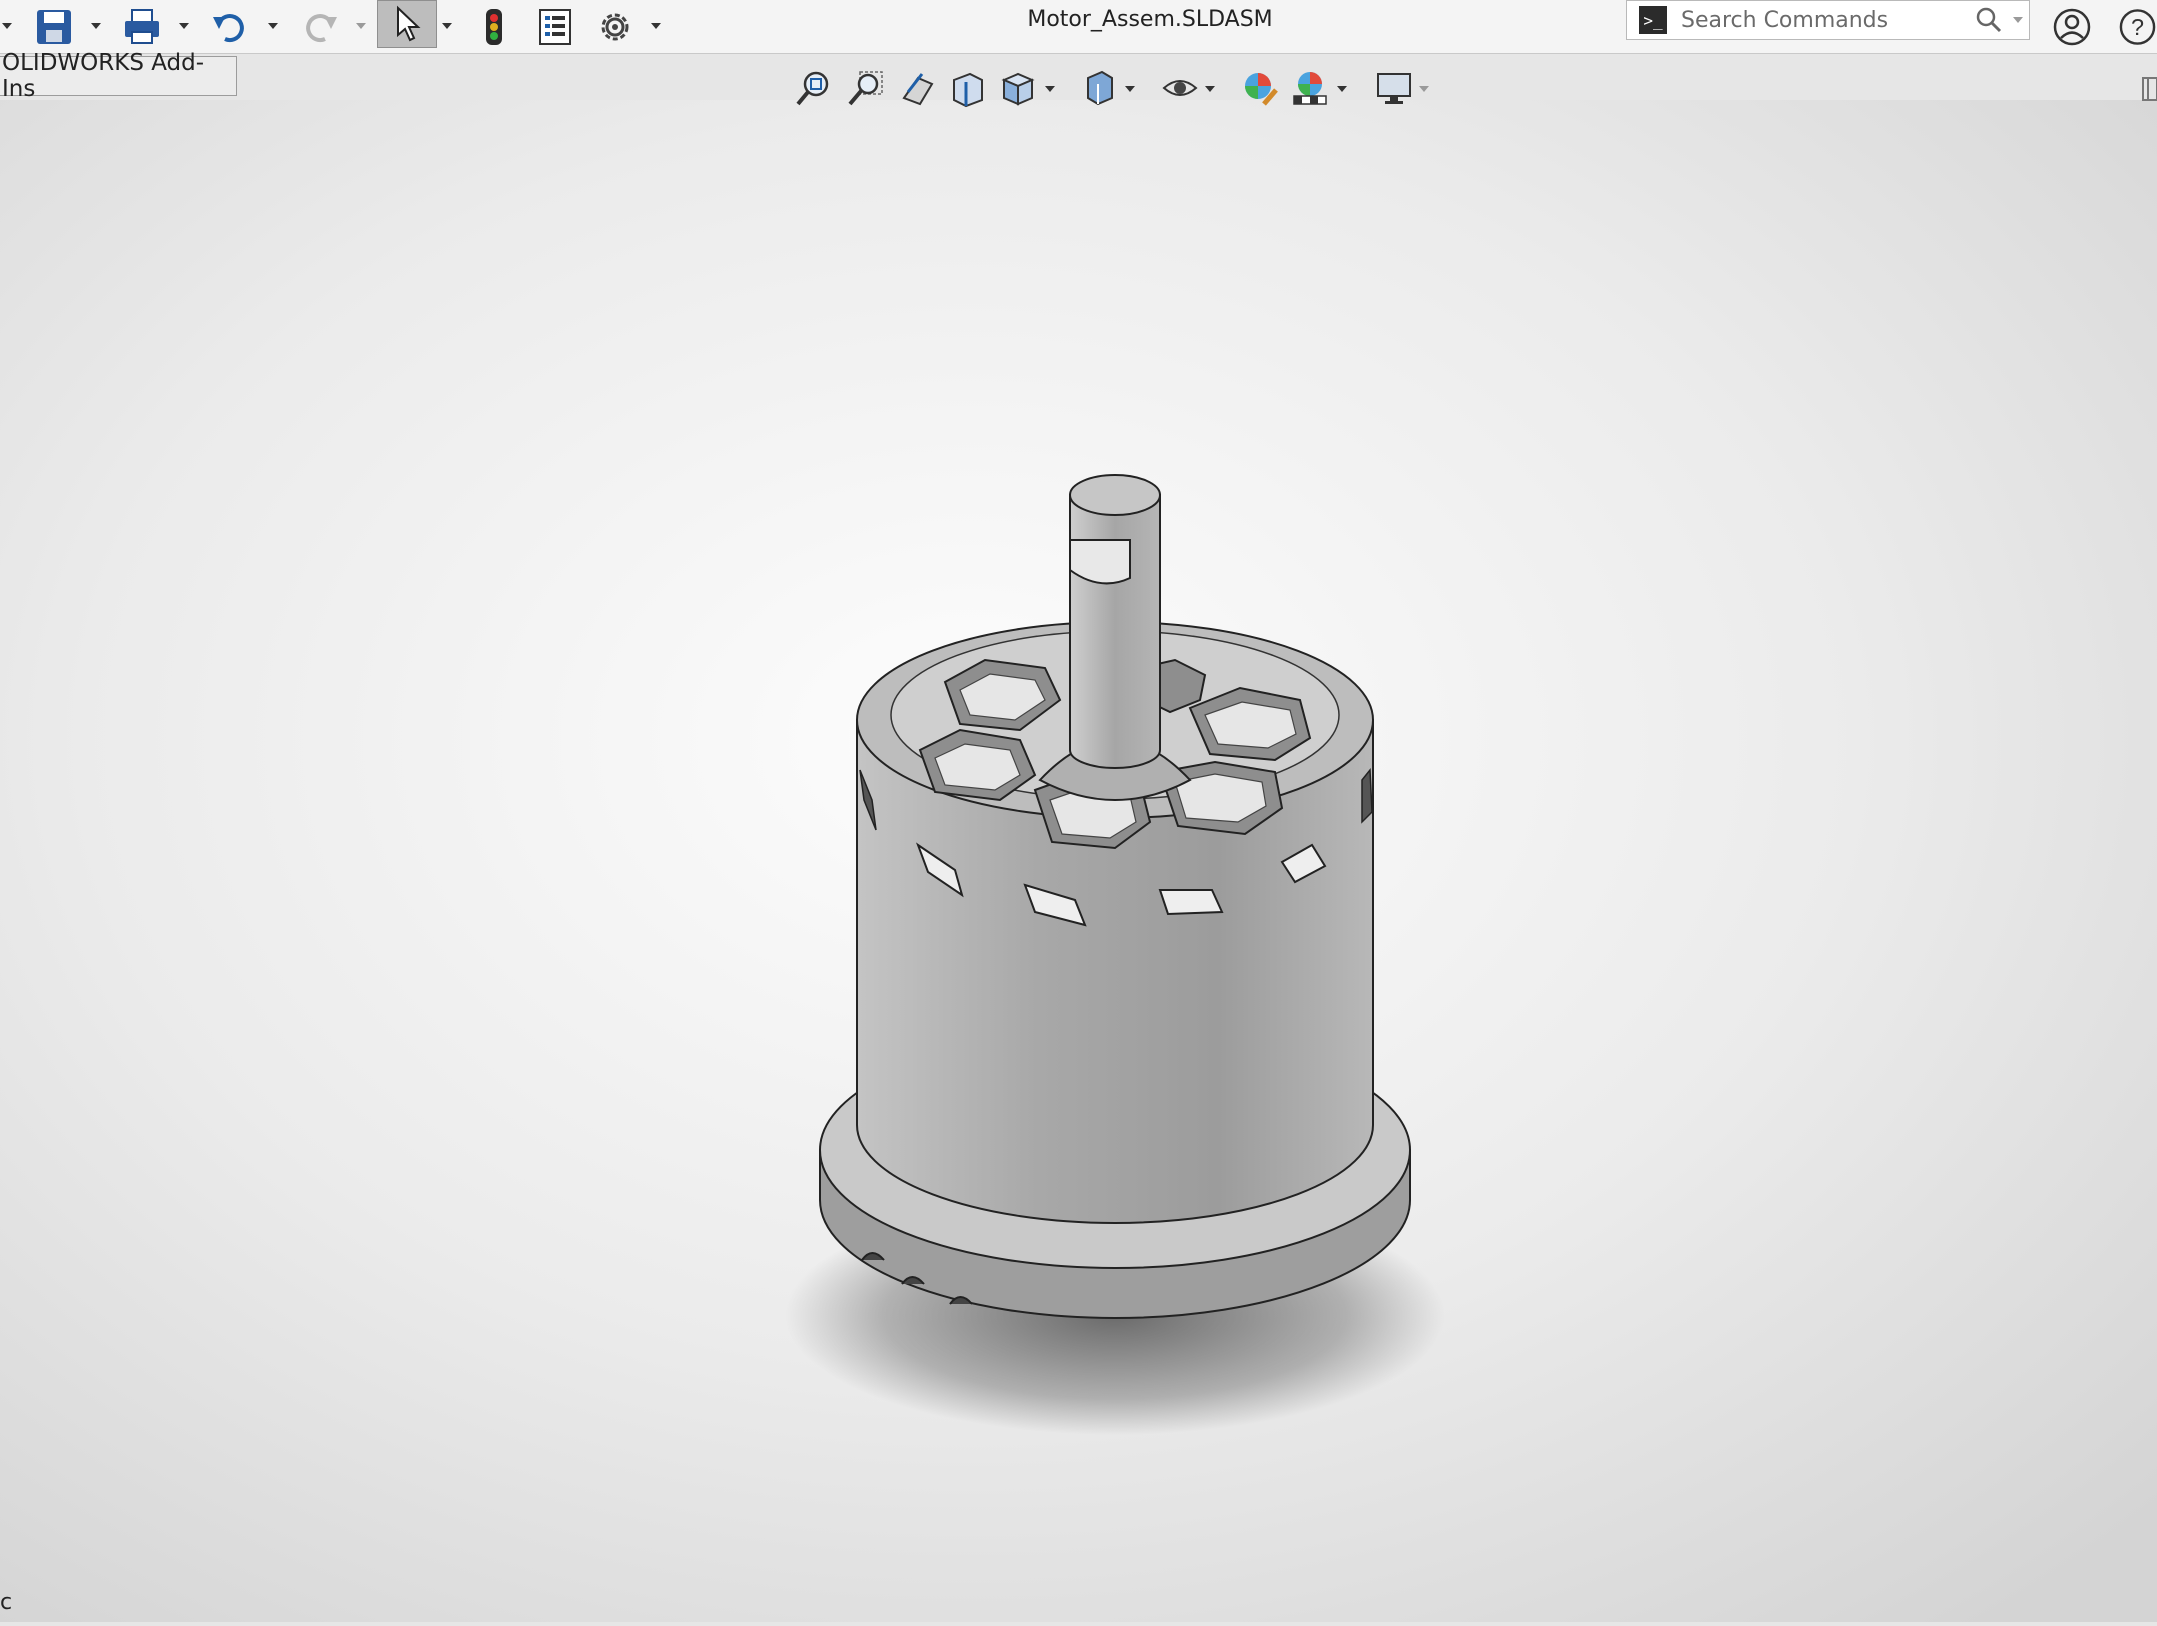 This screenshot has height=1626, width=2157. What do you see at coordinates (2018, 20) in the screenshot?
I see `search-dropdown-caret` at bounding box center [2018, 20].